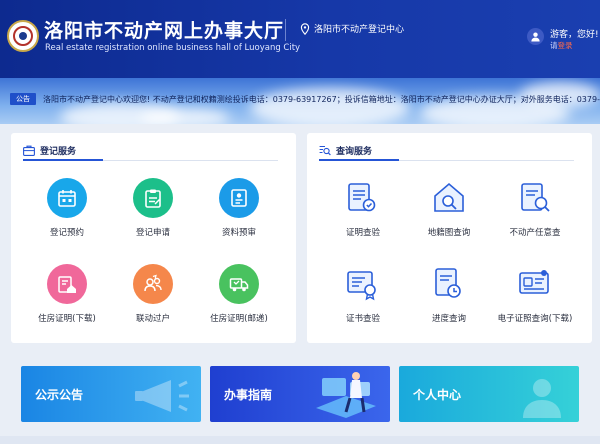  What do you see at coordinates (285, 30) in the screenshot?
I see `header-divider` at bounding box center [285, 30].